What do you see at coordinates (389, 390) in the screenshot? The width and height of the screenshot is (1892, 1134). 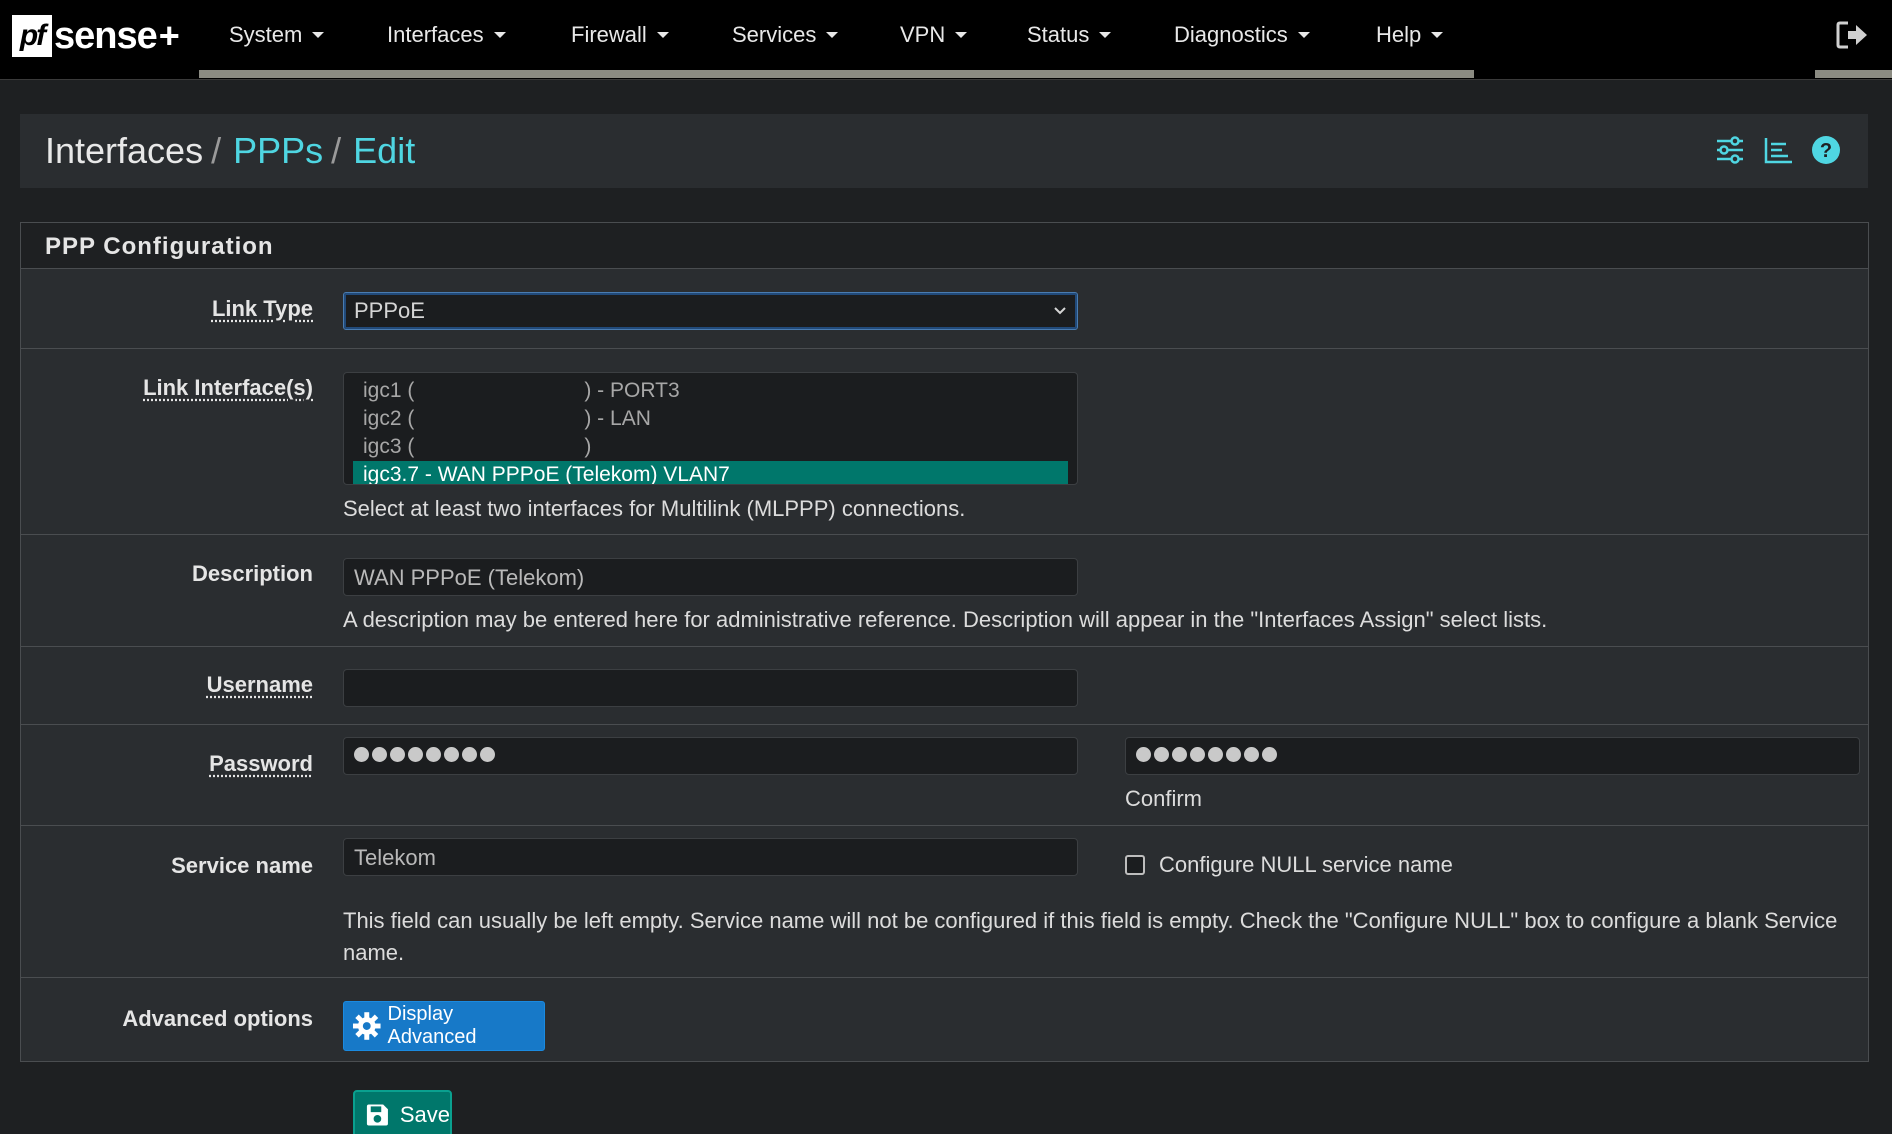 I see `option-text: igc1 (` at bounding box center [389, 390].